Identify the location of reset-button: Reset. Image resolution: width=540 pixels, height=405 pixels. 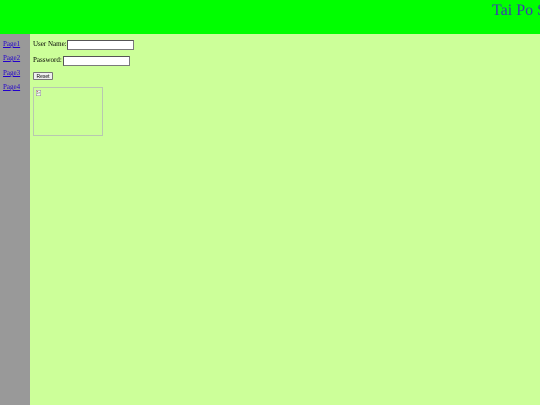
(43, 76).